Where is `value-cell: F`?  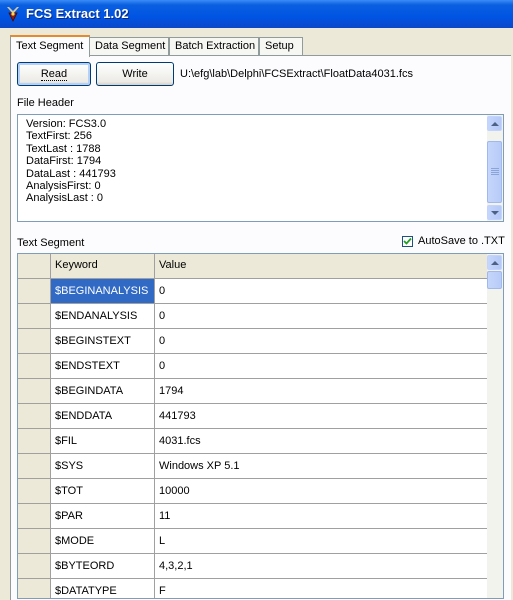 value-cell: F is located at coordinates (321, 588).